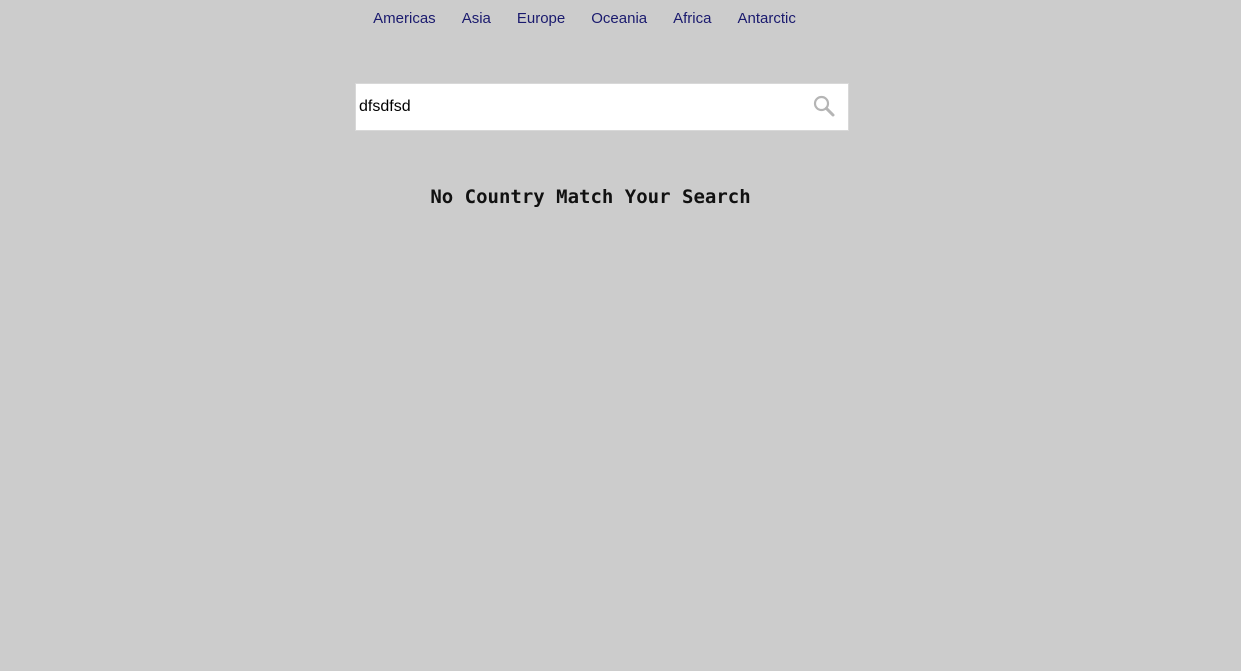  I want to click on search-box, so click(602, 107).